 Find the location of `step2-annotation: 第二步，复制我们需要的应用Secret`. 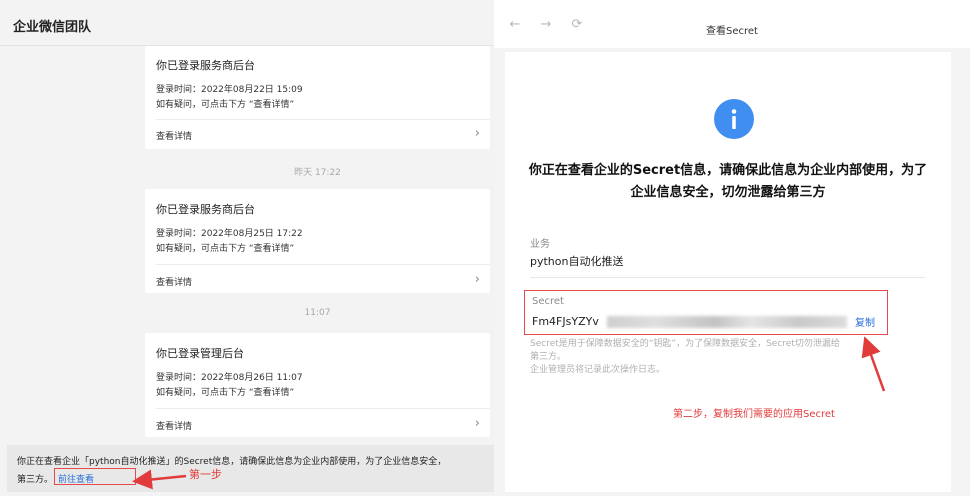

step2-annotation: 第二步，复制我们需要的应用Secret is located at coordinates (754, 414).